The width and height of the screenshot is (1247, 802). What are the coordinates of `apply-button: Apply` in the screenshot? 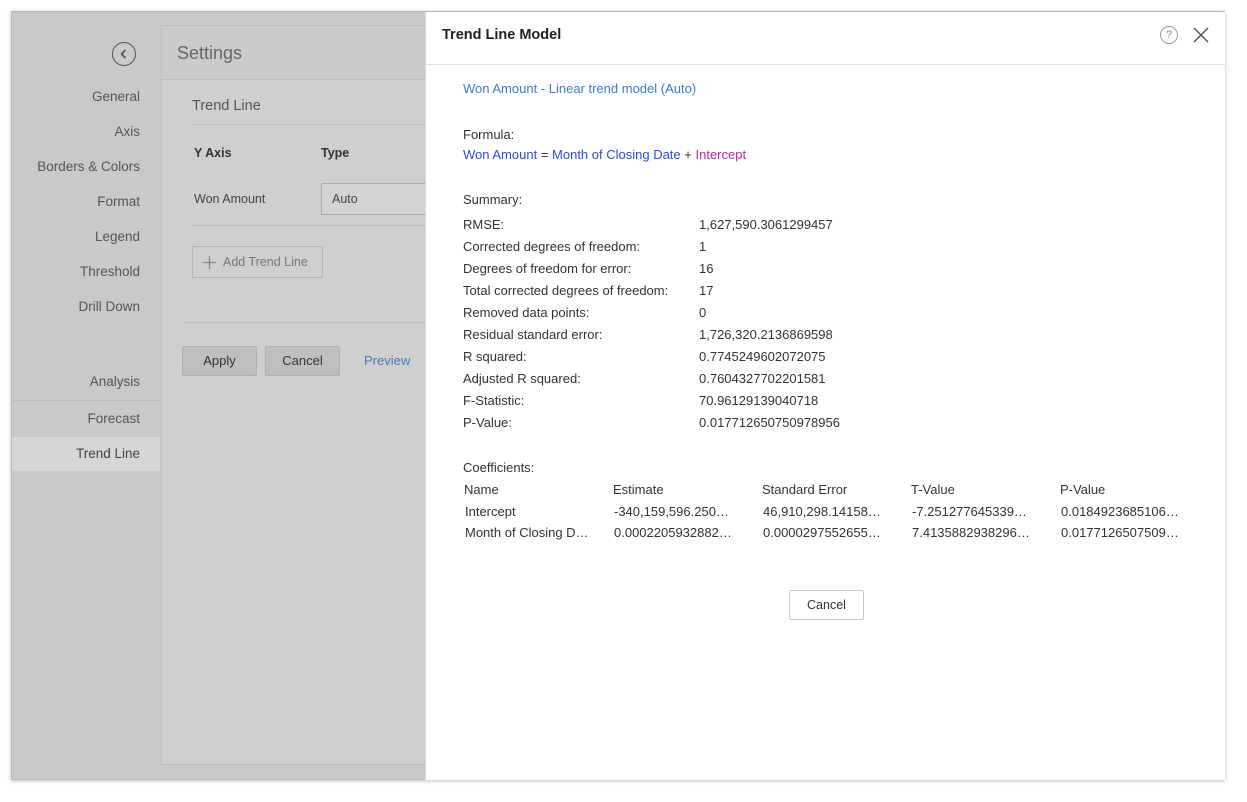 It's located at (219, 361).